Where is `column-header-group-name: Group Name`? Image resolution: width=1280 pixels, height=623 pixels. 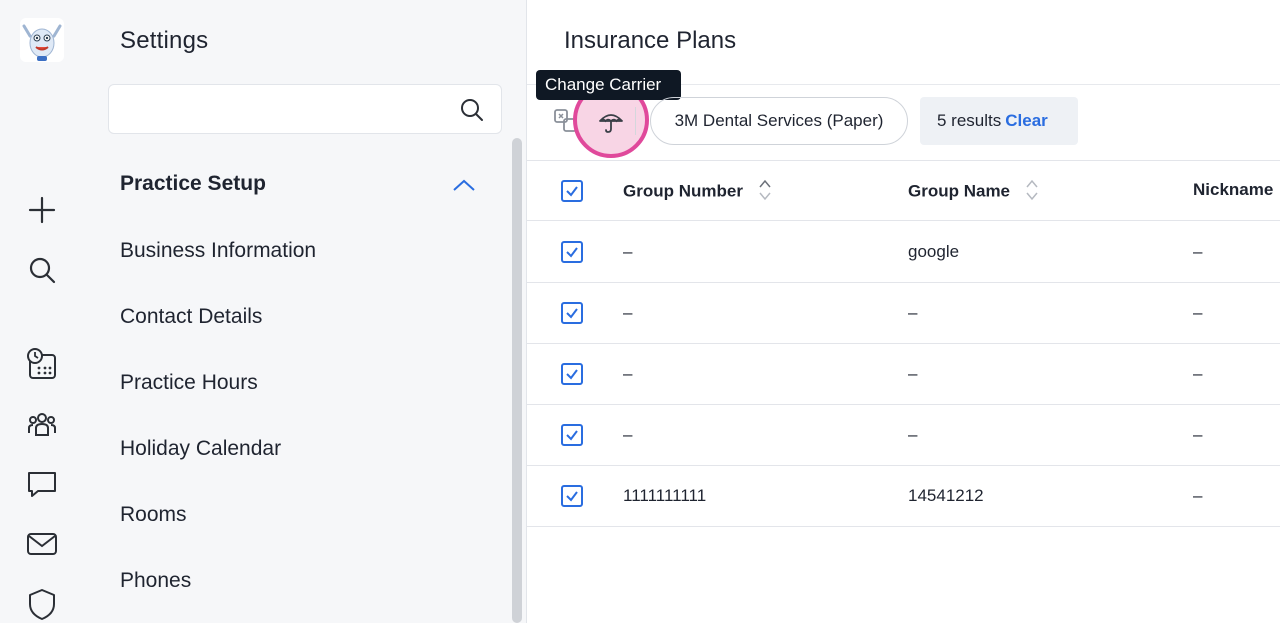 column-header-group-name: Group Name is located at coordinates (973, 191).